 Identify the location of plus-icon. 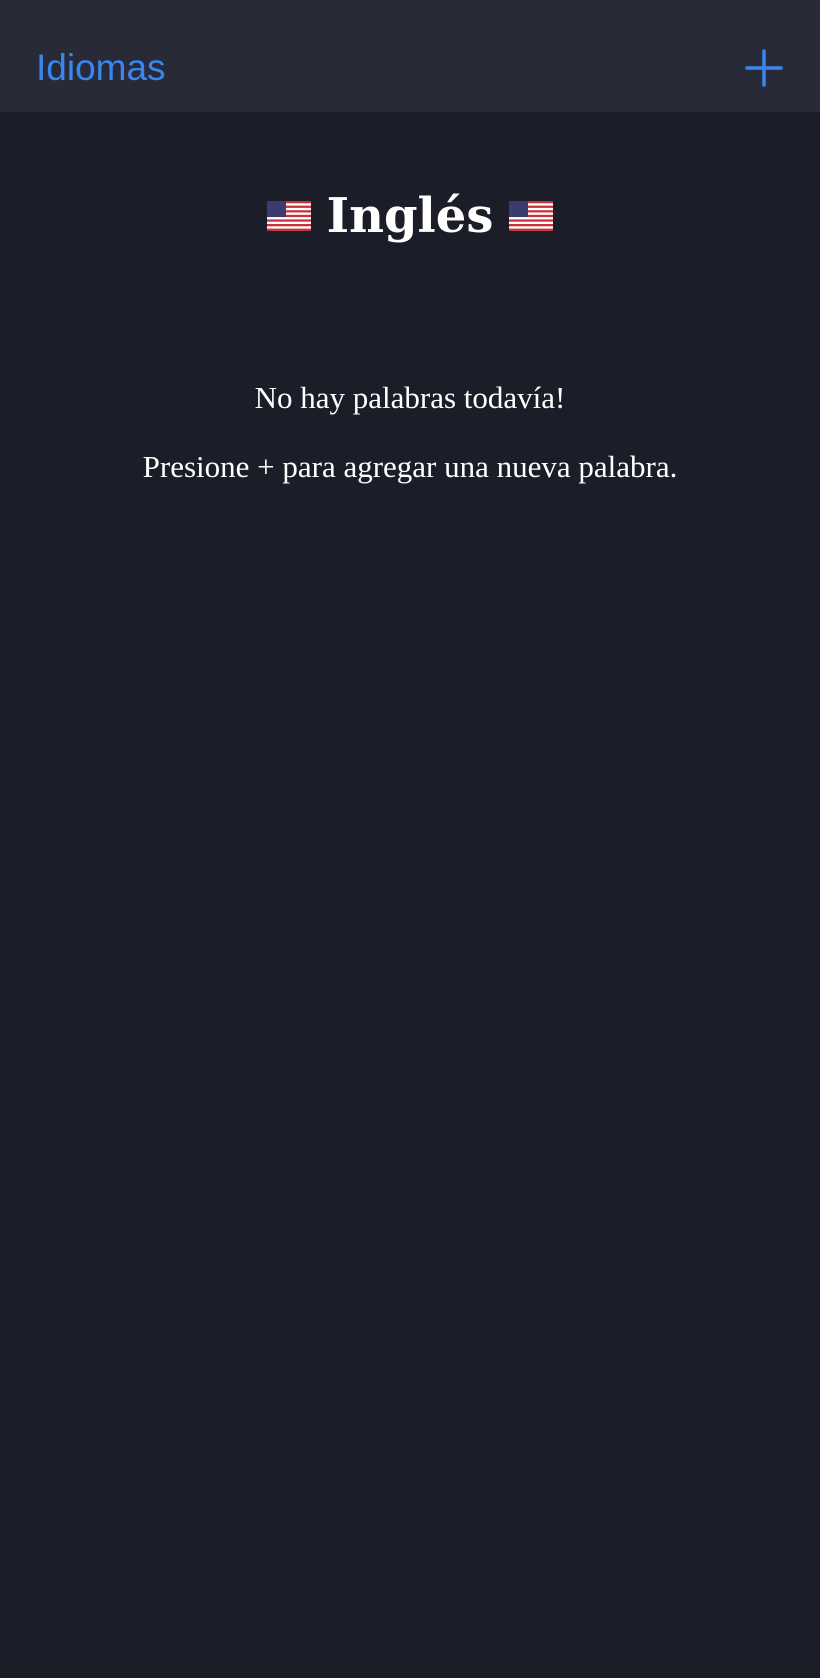
(764, 68).